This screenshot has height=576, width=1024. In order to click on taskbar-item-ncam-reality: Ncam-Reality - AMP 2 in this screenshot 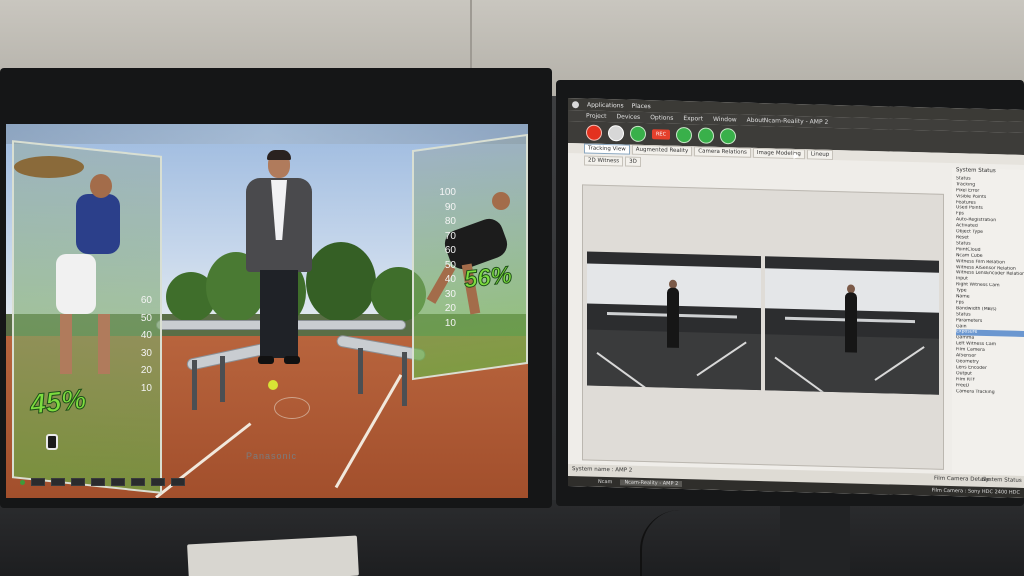, I will do `click(651, 483)`.